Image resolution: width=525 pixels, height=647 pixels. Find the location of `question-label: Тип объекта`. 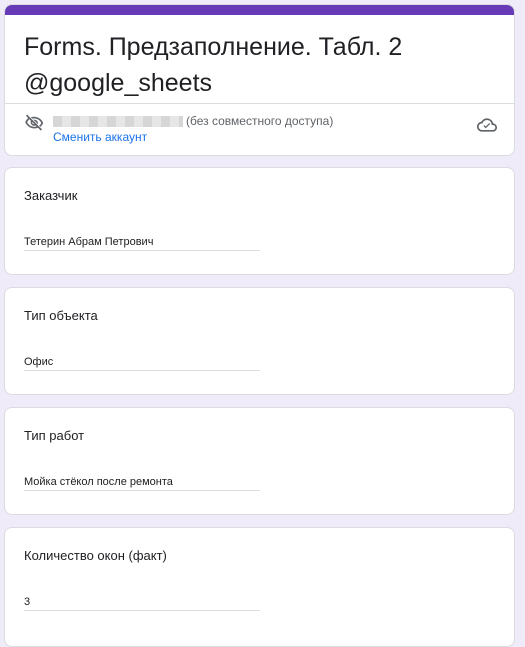

question-label: Тип объекта is located at coordinates (61, 315).